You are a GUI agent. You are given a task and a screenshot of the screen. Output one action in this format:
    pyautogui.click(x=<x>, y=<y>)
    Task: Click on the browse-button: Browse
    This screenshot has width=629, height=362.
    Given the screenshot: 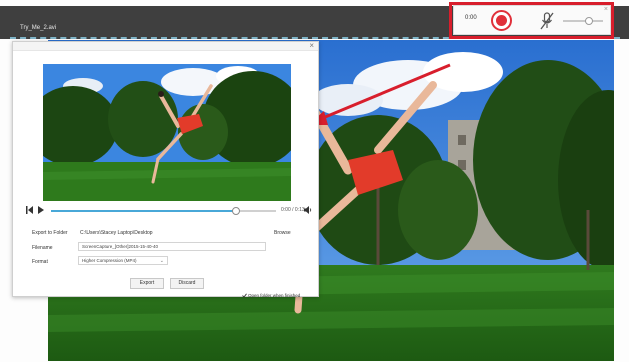 What is the action you would take?
    pyautogui.click(x=282, y=233)
    